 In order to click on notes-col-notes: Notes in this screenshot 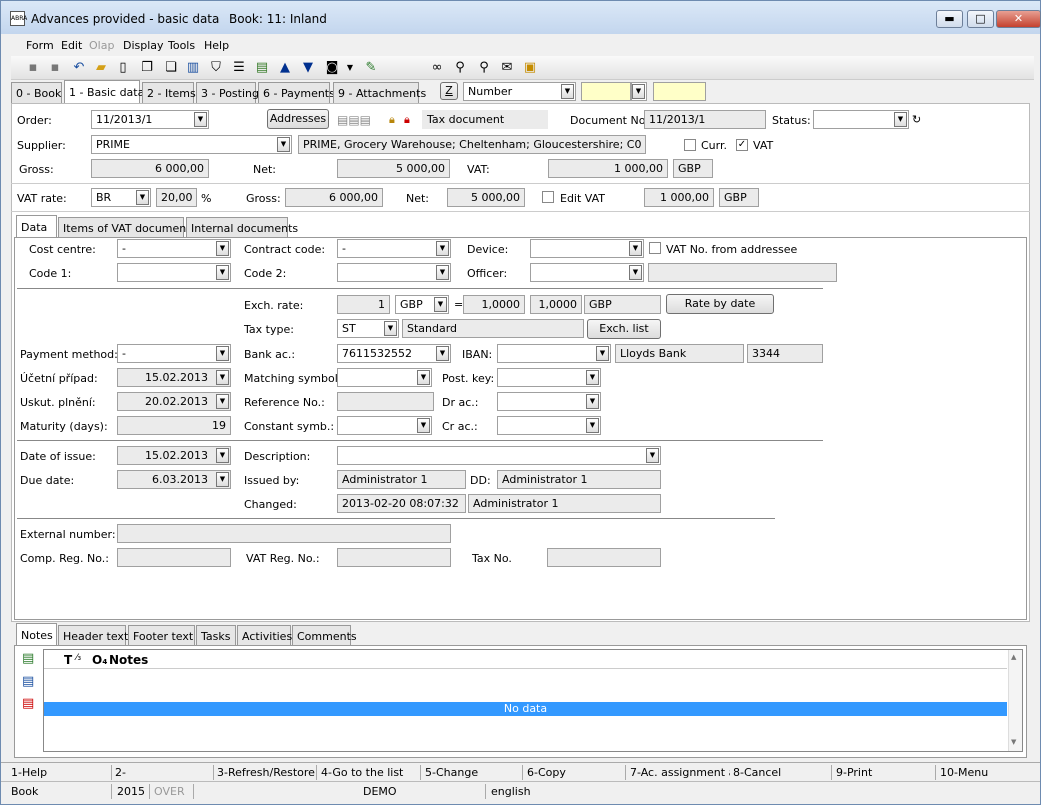, I will do `click(128, 660)`.